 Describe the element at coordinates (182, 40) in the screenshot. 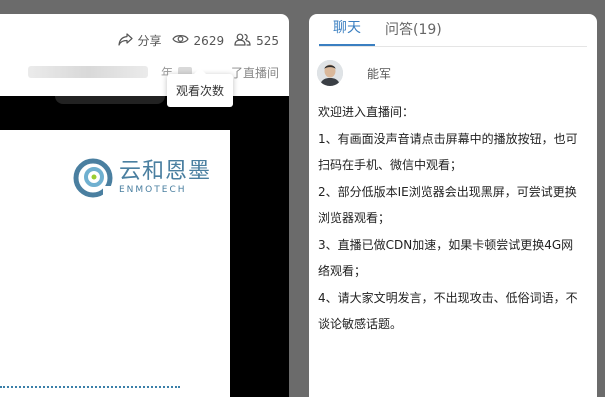

I see `eye-icon` at that location.